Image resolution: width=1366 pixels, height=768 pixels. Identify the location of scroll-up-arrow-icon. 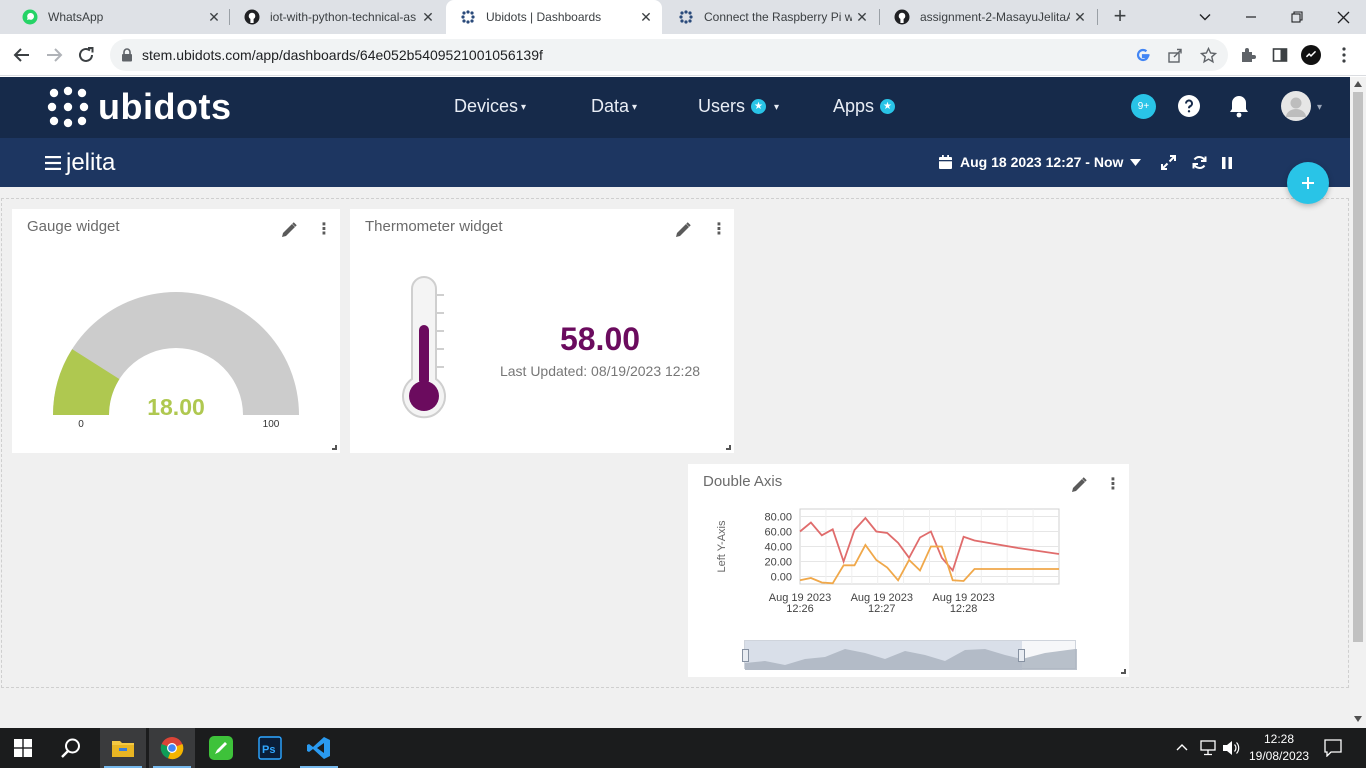
(1358, 84).